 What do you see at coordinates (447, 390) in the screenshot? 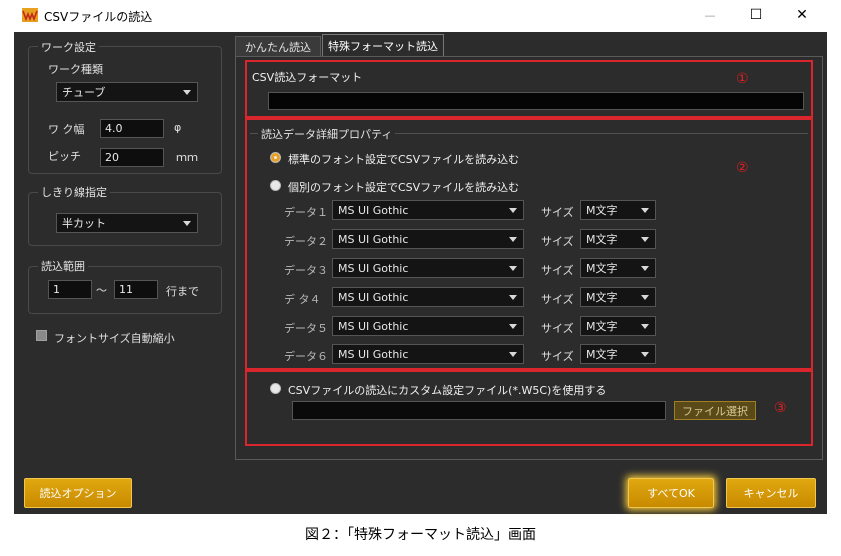
I see `radio-custom-settings-label: CSVファイルの読込にカスタム設定ファイル(*.W5C)を使用する` at bounding box center [447, 390].